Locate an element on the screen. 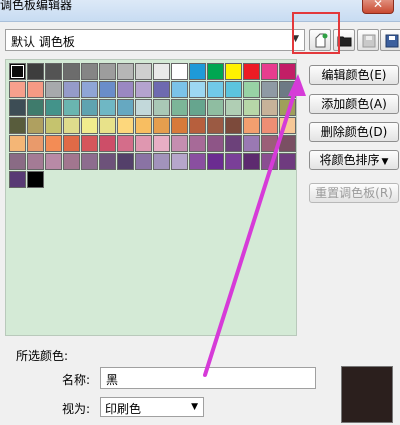 The image size is (400, 425). save-palette-button is located at coordinates (368, 40).